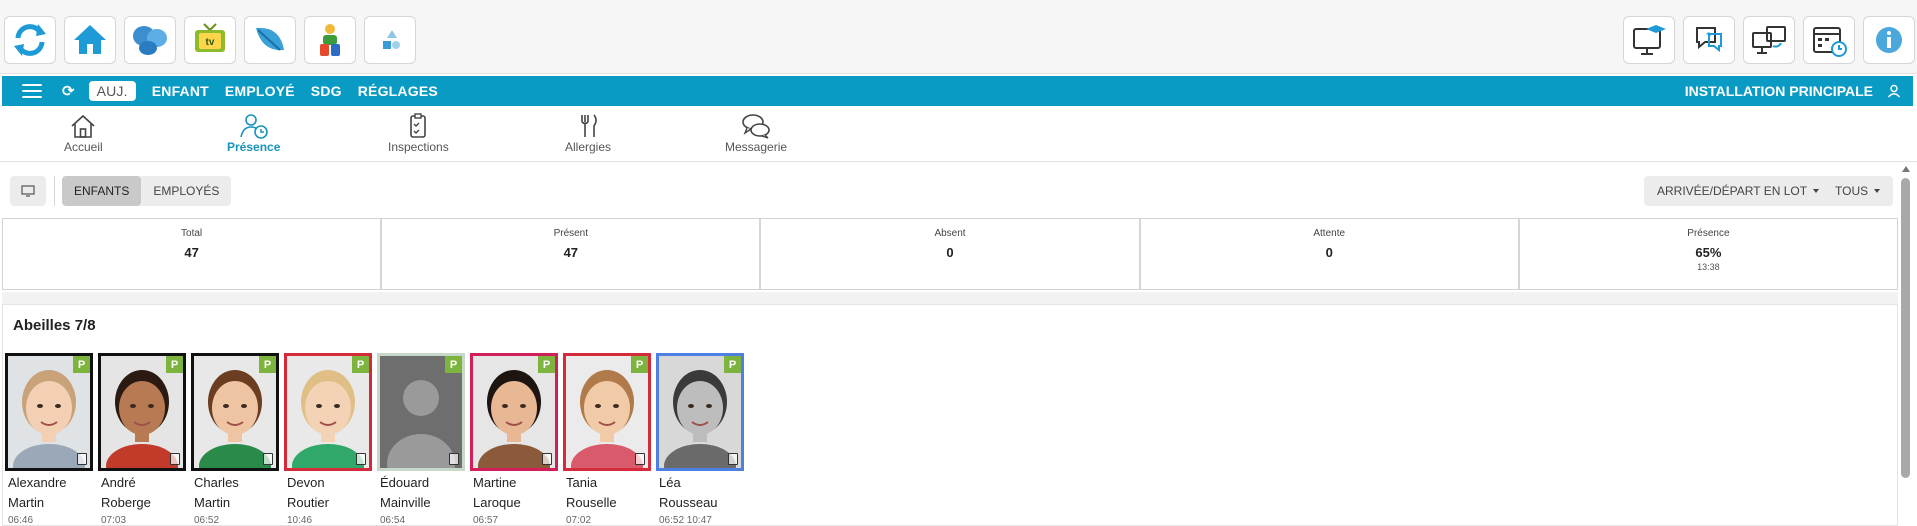 This screenshot has height=526, width=1917. Describe the element at coordinates (1330, 254) in the screenshot. I see `stat-waiting: Attente 0` at that location.